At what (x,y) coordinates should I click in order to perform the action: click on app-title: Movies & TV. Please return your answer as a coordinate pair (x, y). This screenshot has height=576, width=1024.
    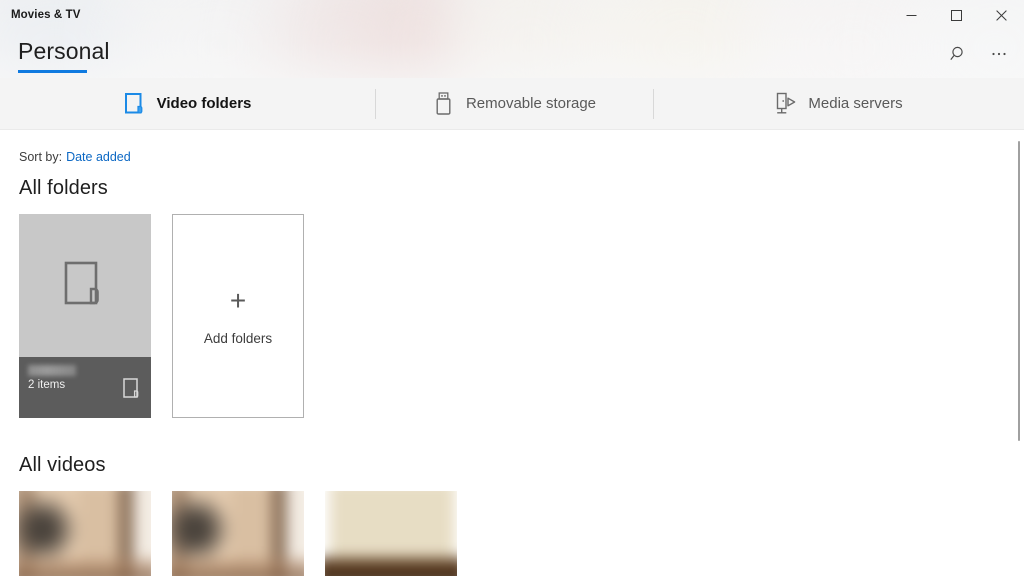
    Looking at the image, I should click on (46, 15).